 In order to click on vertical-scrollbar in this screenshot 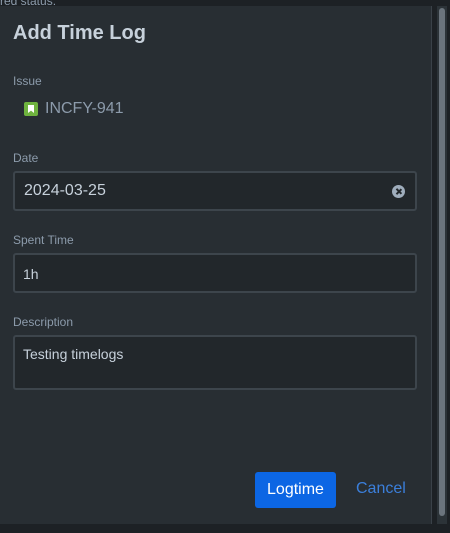, I will do `click(442, 265)`.